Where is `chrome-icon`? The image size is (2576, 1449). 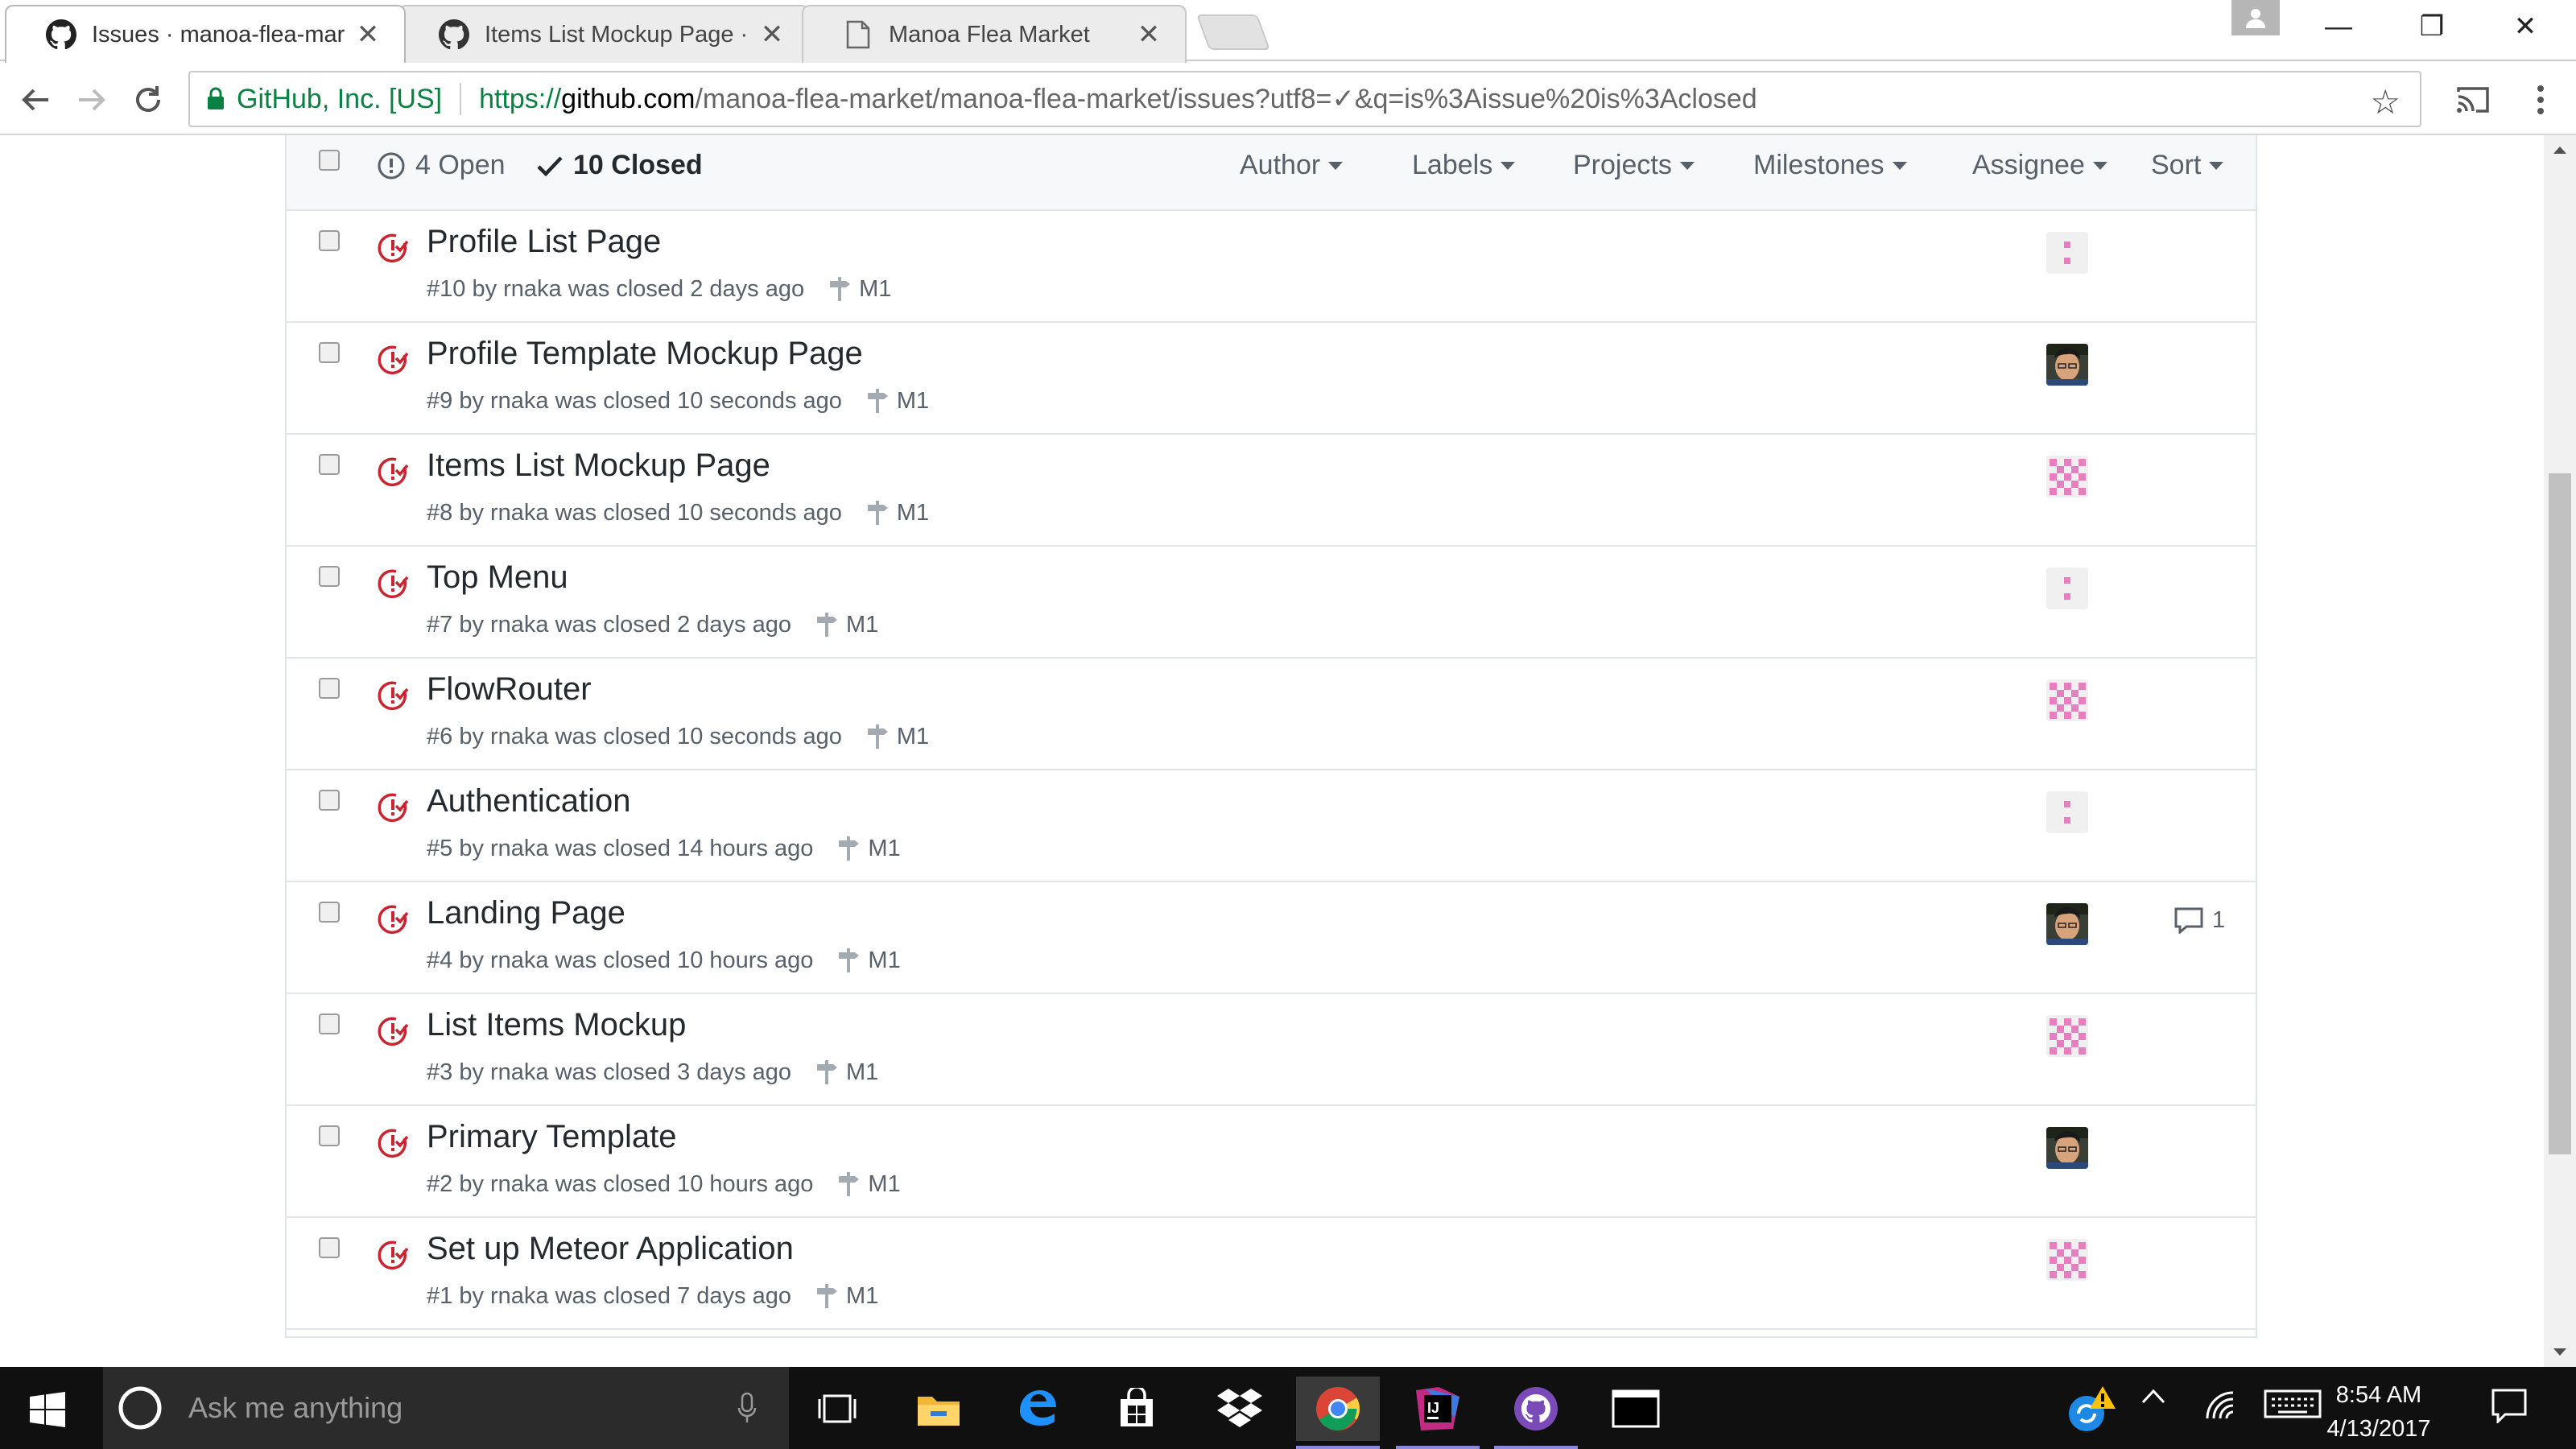 chrome-icon is located at coordinates (1338, 1413).